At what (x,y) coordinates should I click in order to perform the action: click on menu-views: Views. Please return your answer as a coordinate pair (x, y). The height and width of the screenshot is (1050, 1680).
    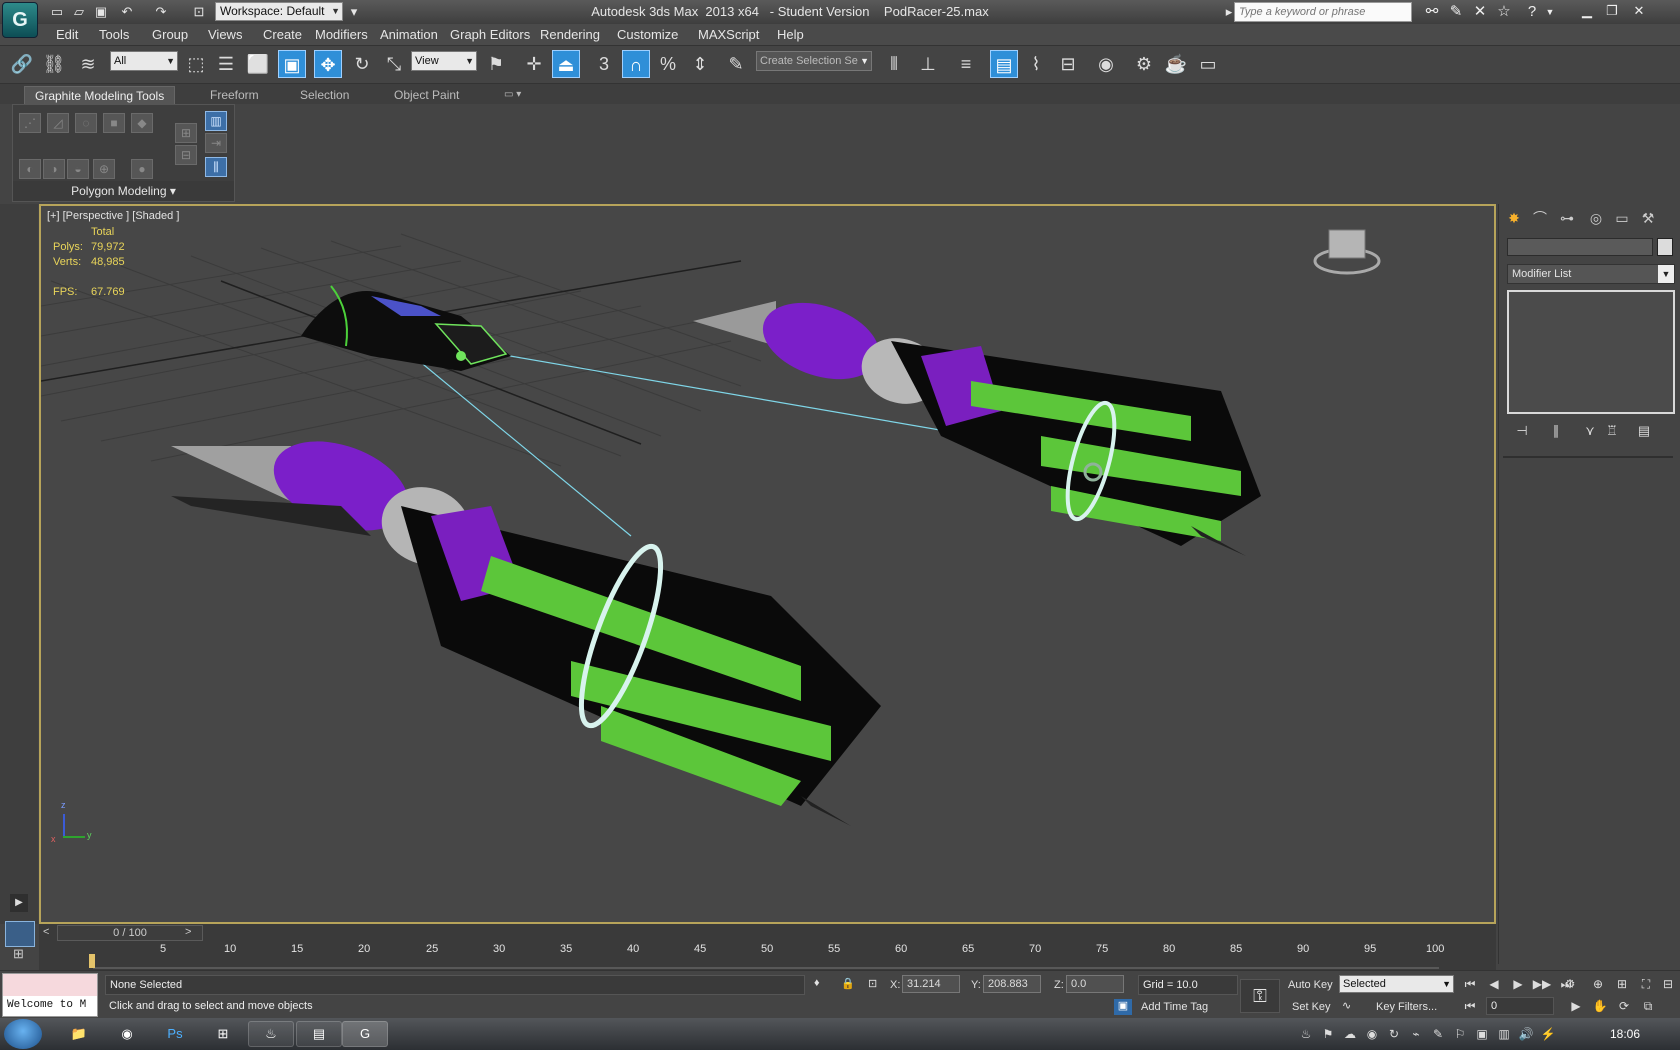
    Looking at the image, I should click on (225, 34).